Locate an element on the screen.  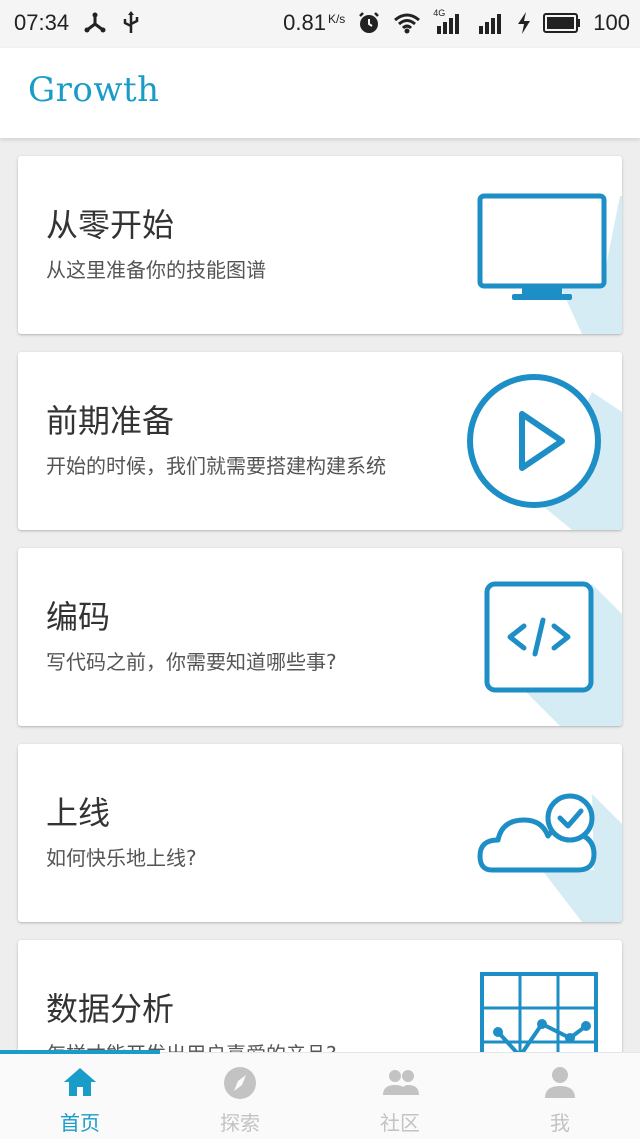
card-title: 数据分析 is located at coordinates (110, 1009).